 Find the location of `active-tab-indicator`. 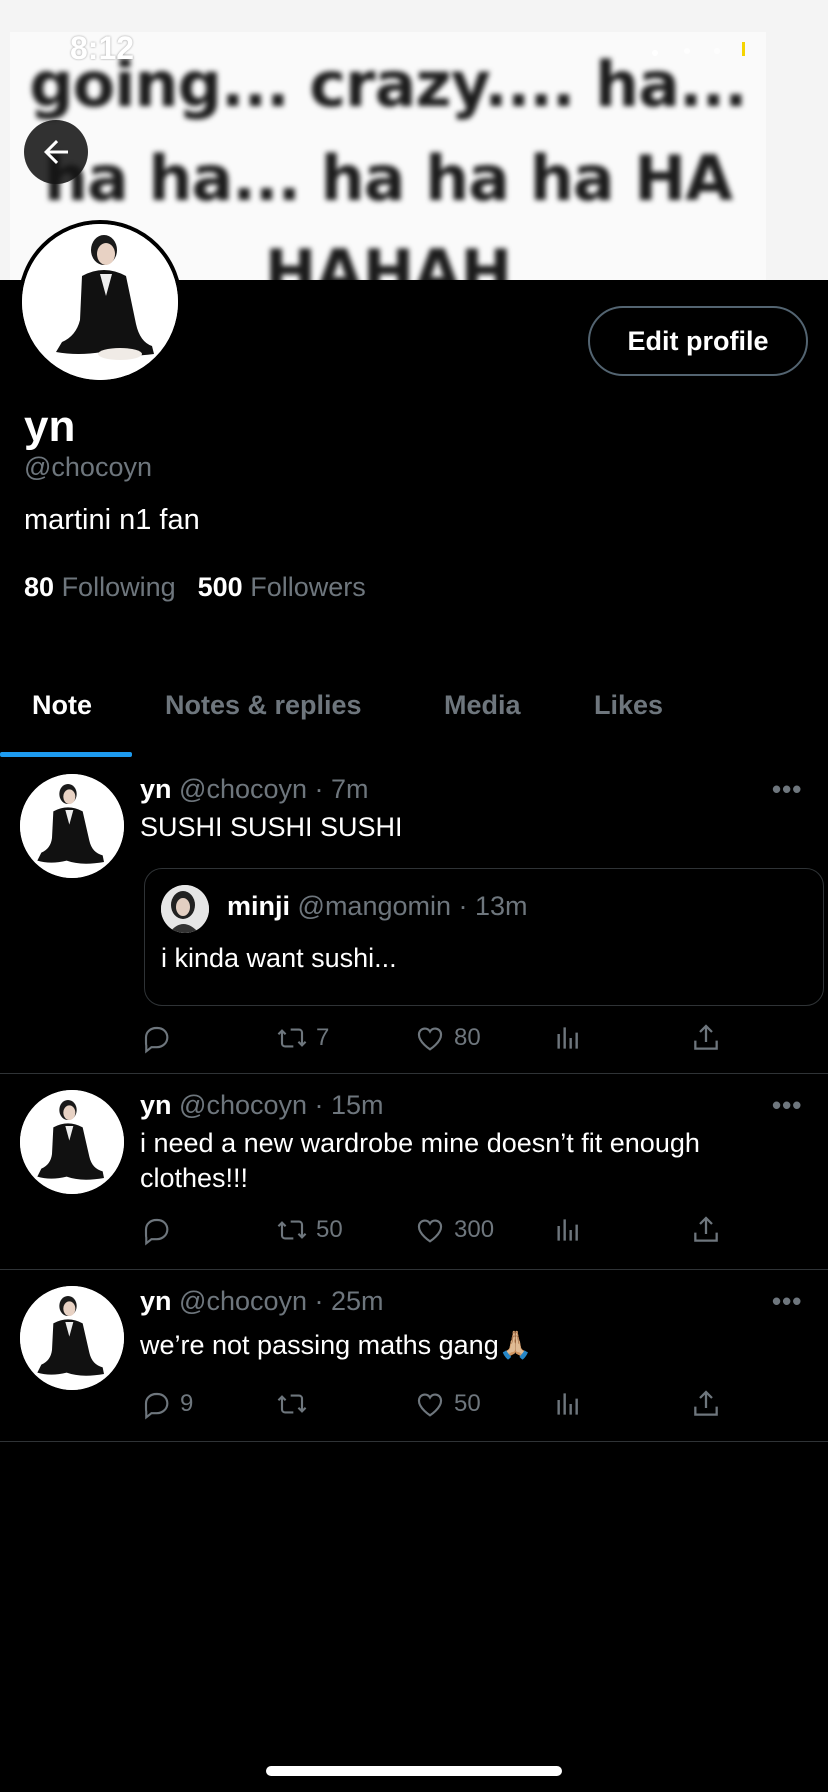

active-tab-indicator is located at coordinates (66, 754).